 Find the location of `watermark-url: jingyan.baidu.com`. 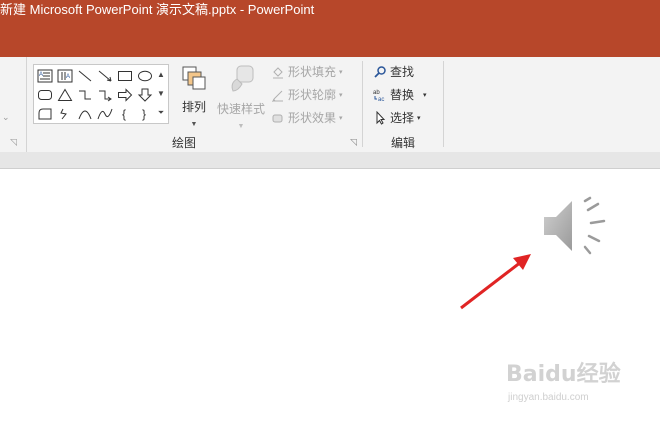

watermark-url: jingyan.baidu.com is located at coordinates (548, 397).